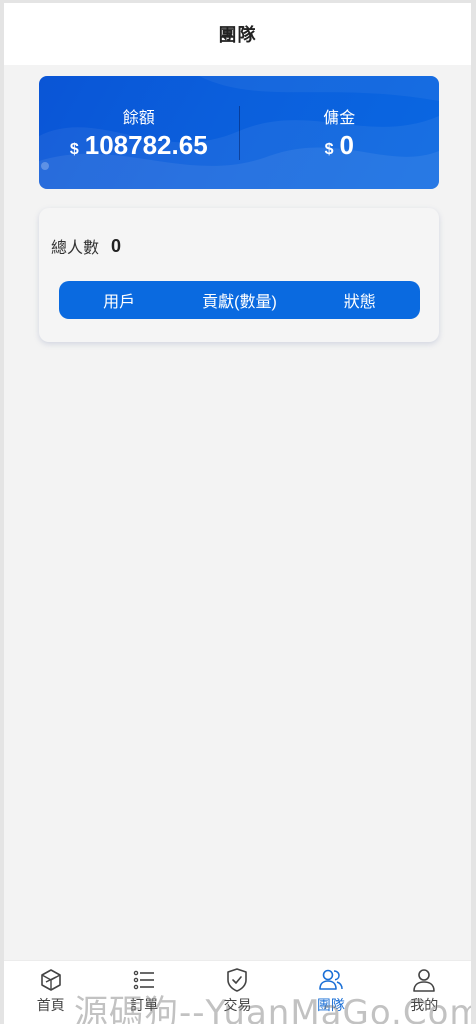 This screenshot has height=1024, width=476. I want to click on total-members-row: 總人數 0, so click(86, 246).